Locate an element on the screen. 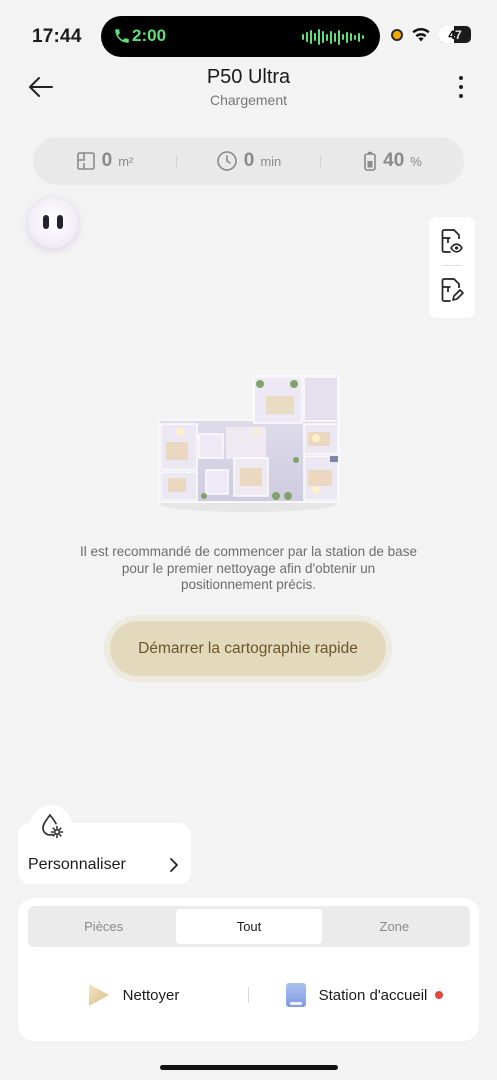 This screenshot has height=1080, width=497. stat-time: 0 min is located at coordinates (248, 161).